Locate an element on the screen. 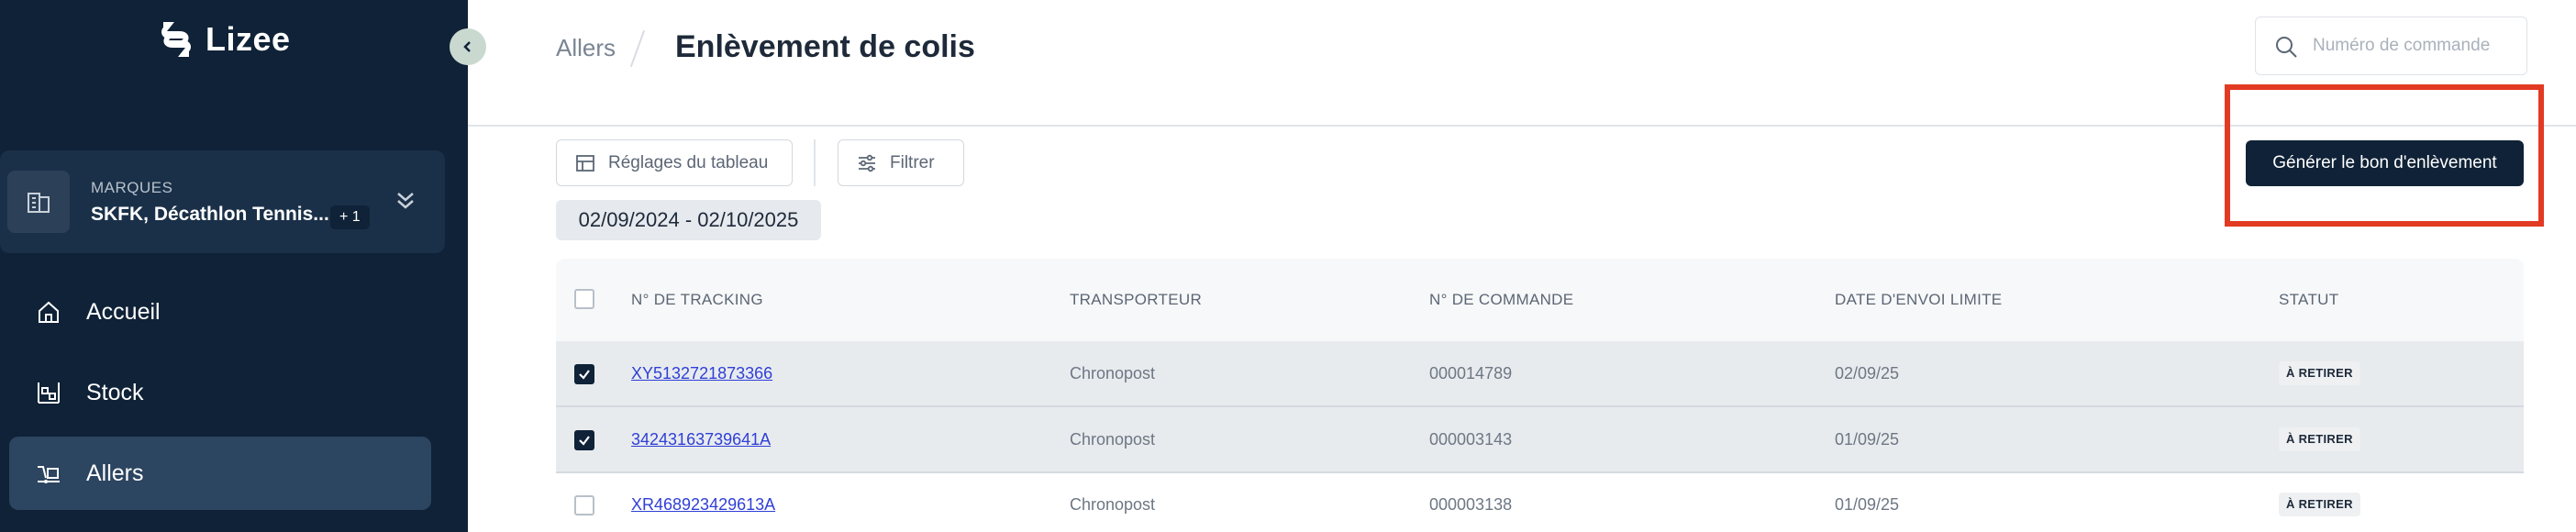 This screenshot has width=2576, height=532. brand-label: MARQUES is located at coordinates (132, 187).